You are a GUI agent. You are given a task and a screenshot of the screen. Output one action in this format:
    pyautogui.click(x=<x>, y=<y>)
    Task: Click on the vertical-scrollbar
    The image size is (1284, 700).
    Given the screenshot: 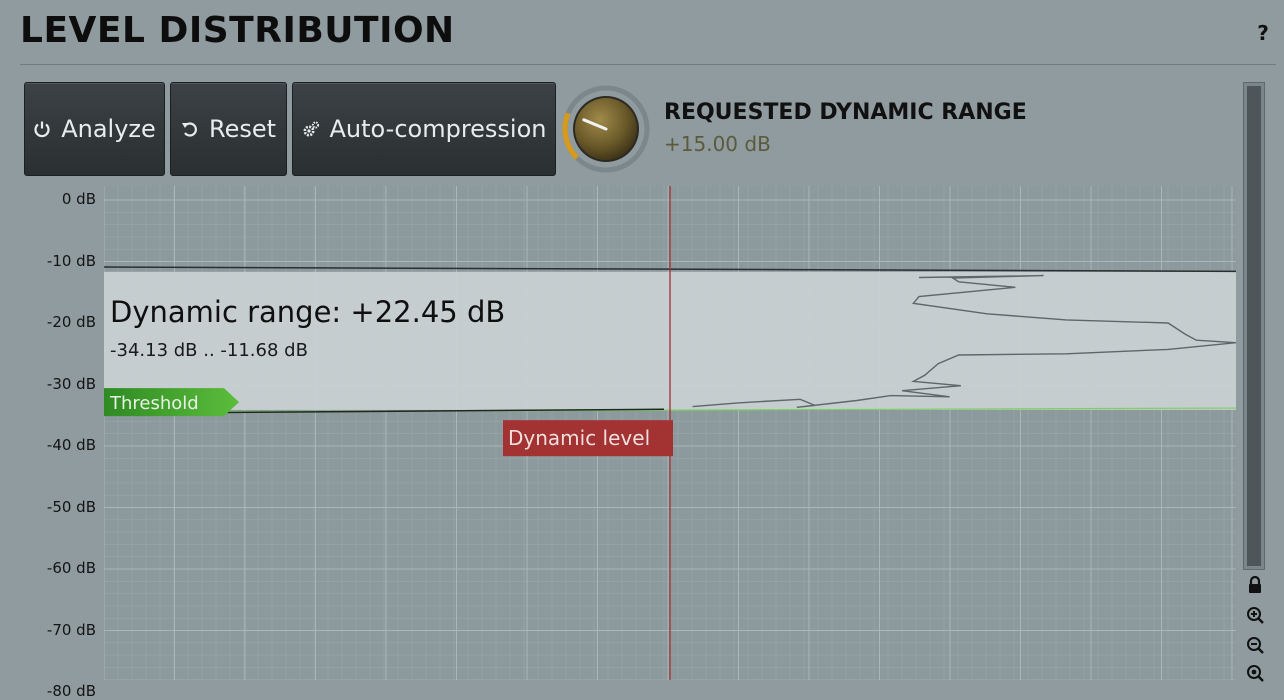 What is the action you would take?
    pyautogui.click(x=1254, y=326)
    